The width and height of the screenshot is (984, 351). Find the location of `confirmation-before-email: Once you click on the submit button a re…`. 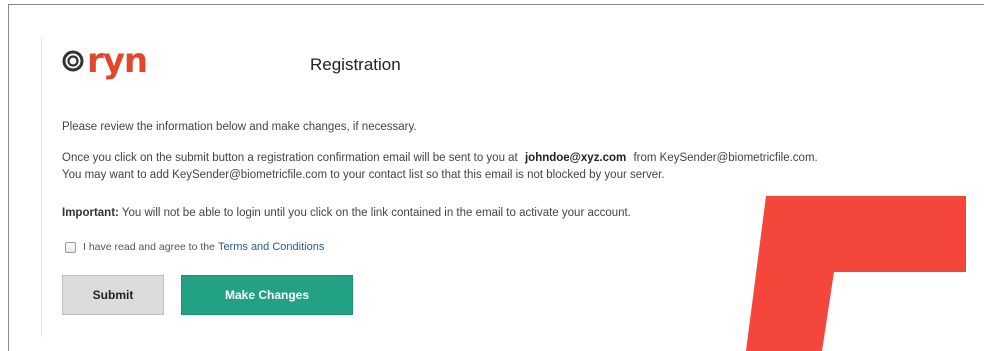

confirmation-before-email: Once you click on the submit button a re… is located at coordinates (290, 158).